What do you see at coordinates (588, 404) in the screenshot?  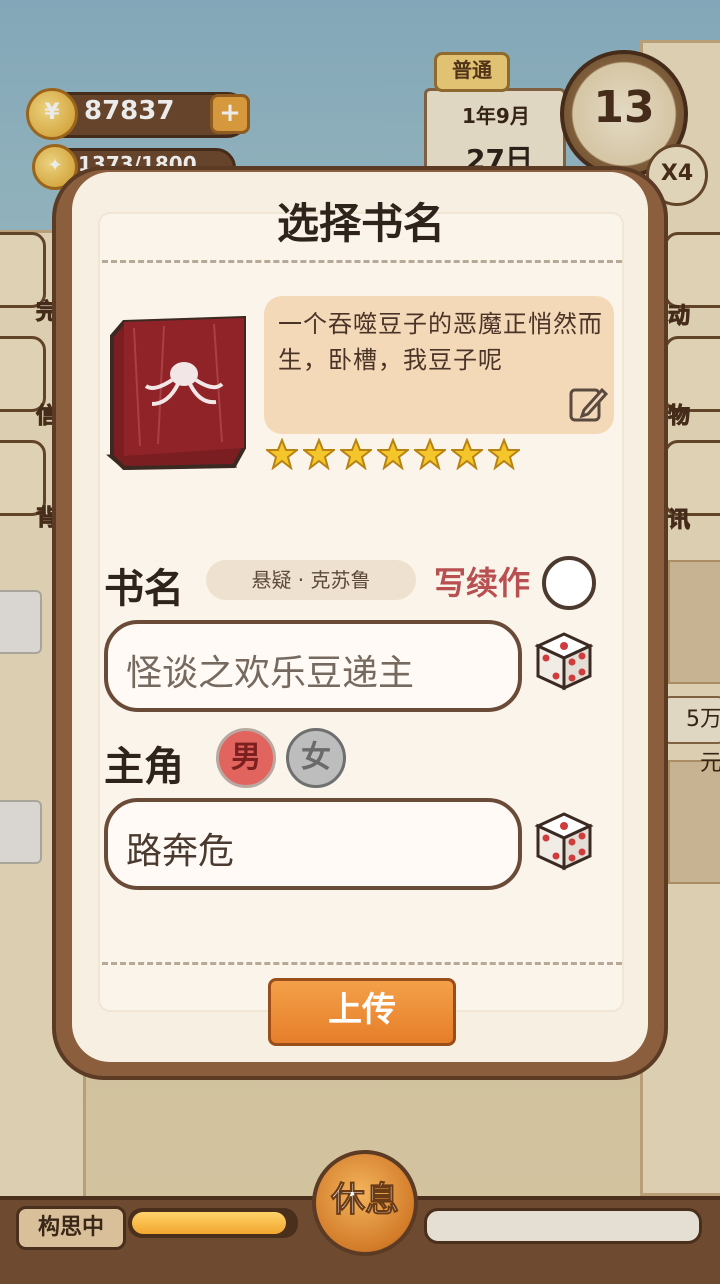 I see `edit-icon` at bounding box center [588, 404].